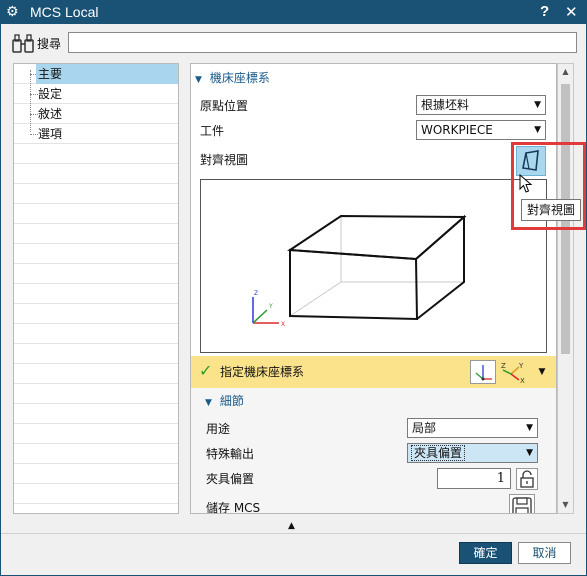 The height and width of the screenshot is (576, 587). I want to click on csys-triad-icon: Z Y X, so click(513, 373).